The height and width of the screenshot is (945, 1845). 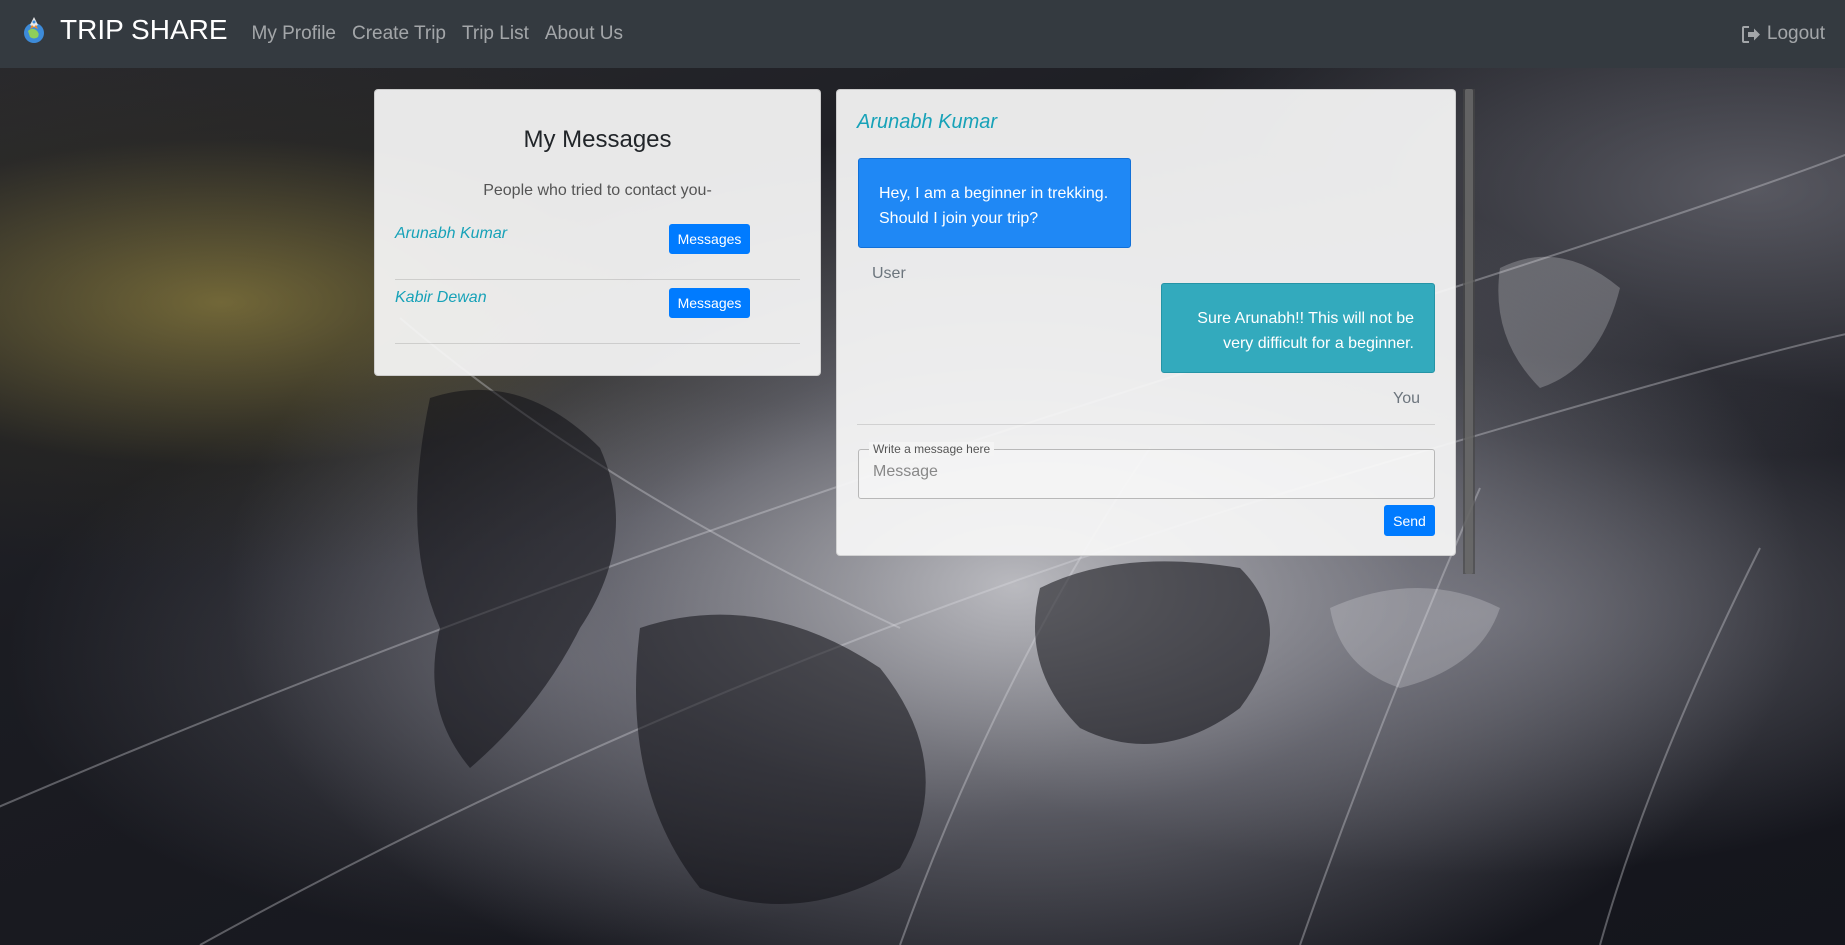 What do you see at coordinates (495, 34) in the screenshot?
I see `nav-trip-list: Trip List` at bounding box center [495, 34].